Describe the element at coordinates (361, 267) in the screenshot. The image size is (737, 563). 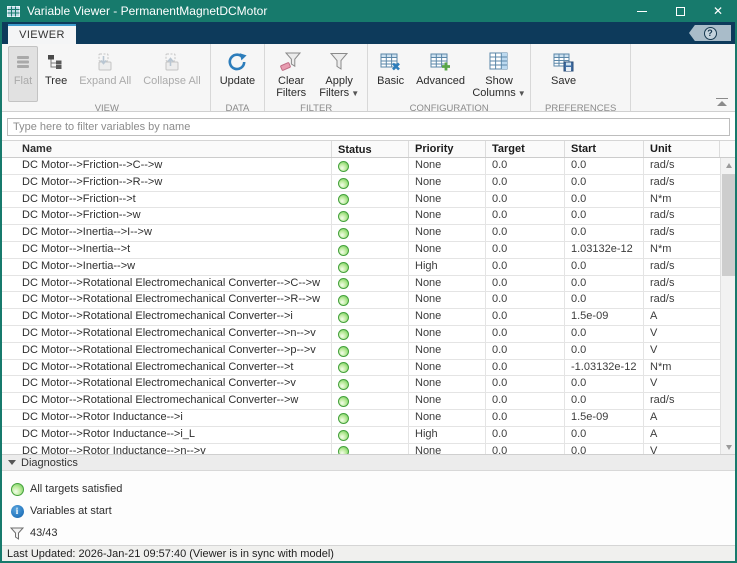
I see `table-row: DC Motor-->Inertia-->w High 0.0 0.0 rad/s` at that location.